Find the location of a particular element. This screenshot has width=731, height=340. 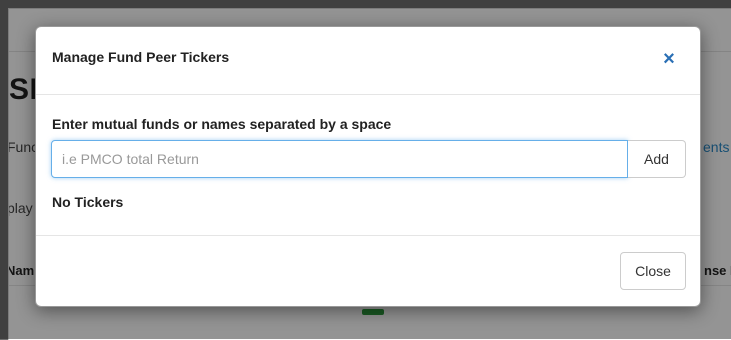

modal-title: Manage Fund Peer Tickers is located at coordinates (141, 57).